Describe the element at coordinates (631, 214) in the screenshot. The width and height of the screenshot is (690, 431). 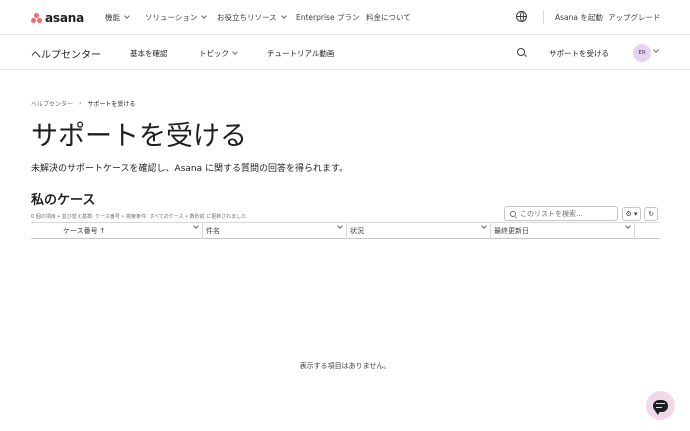
I see `list-settings-button: ⚙ ▾` at that location.